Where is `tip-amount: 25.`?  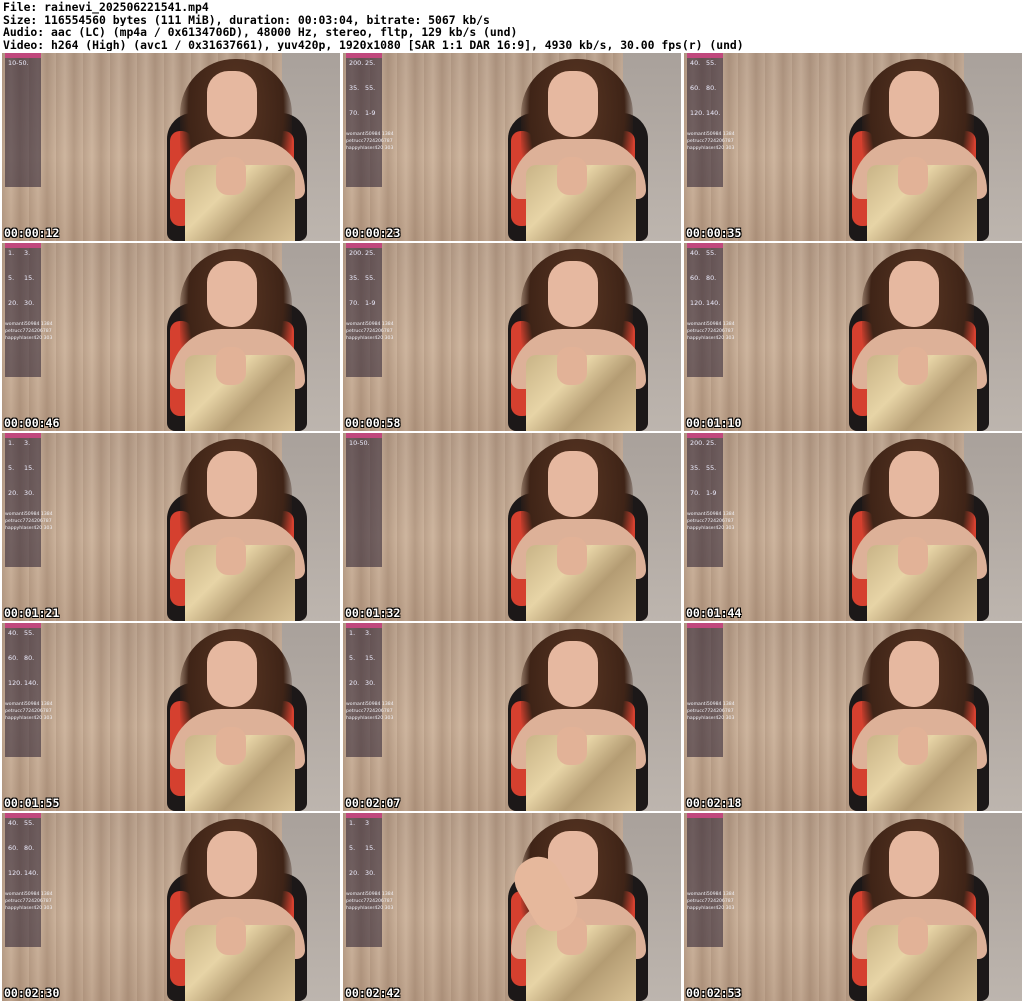 tip-amount: 25. is located at coordinates (711, 443).